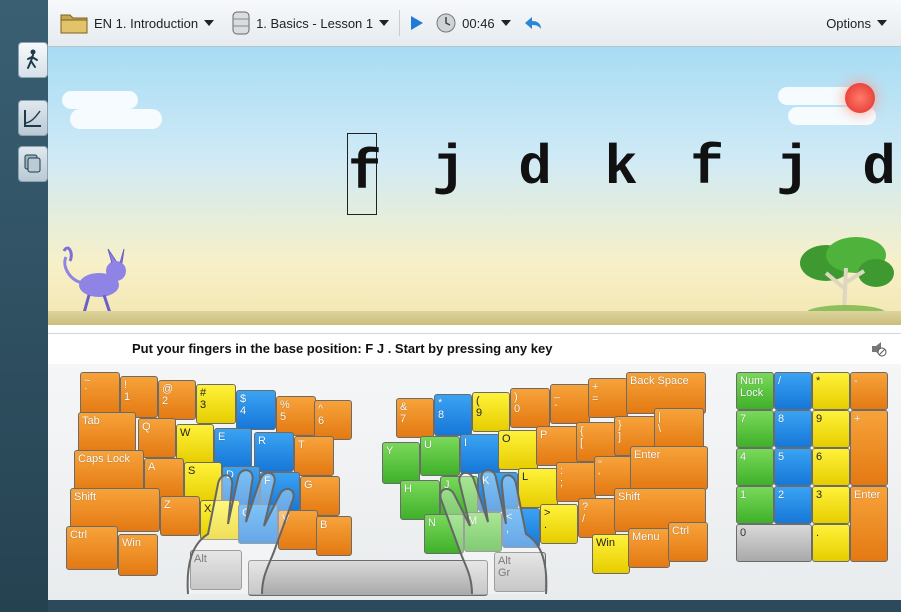  Describe the element at coordinates (146, 23) in the screenshot. I see `course-label: EN 1. Introduction` at that location.